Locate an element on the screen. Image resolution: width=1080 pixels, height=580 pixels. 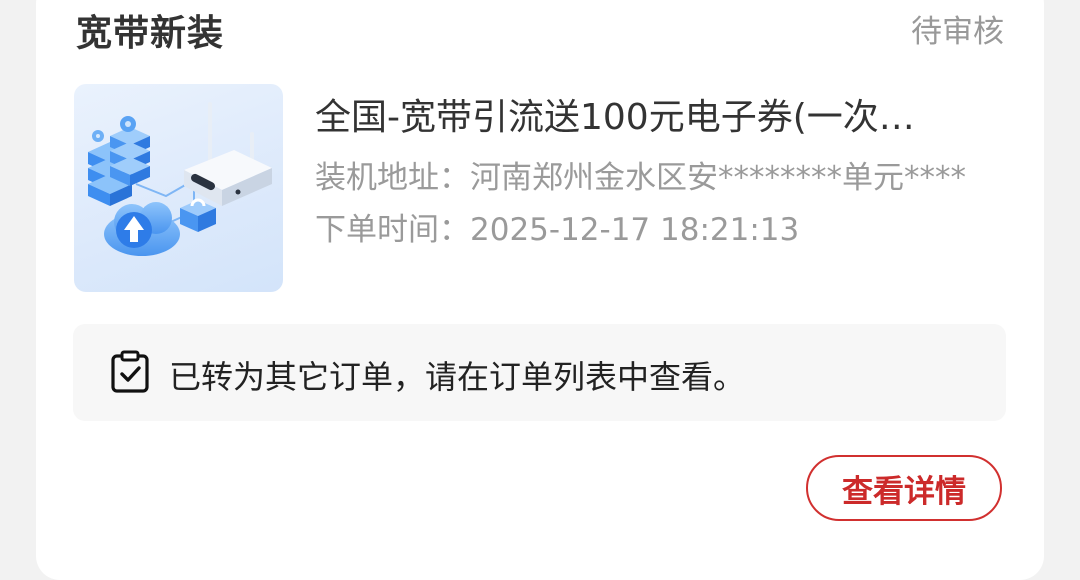
order-notice-box: 已转为其它订单，请在订单列表中查看。 is located at coordinates (539, 372).